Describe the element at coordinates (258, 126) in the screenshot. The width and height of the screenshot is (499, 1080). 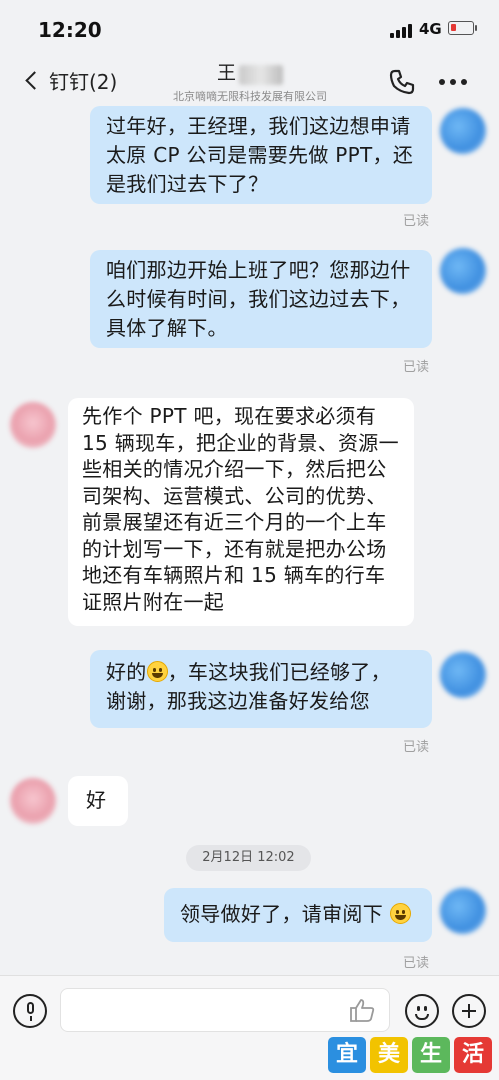
I see `message-line: 过年好，王经理，我们这边想申请` at that location.